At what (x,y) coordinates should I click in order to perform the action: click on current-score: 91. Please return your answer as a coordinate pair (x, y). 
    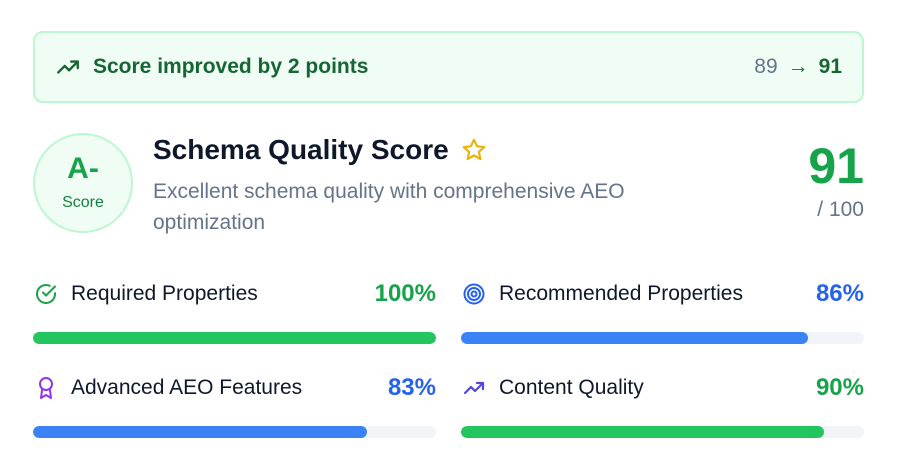
    Looking at the image, I should click on (830, 66).